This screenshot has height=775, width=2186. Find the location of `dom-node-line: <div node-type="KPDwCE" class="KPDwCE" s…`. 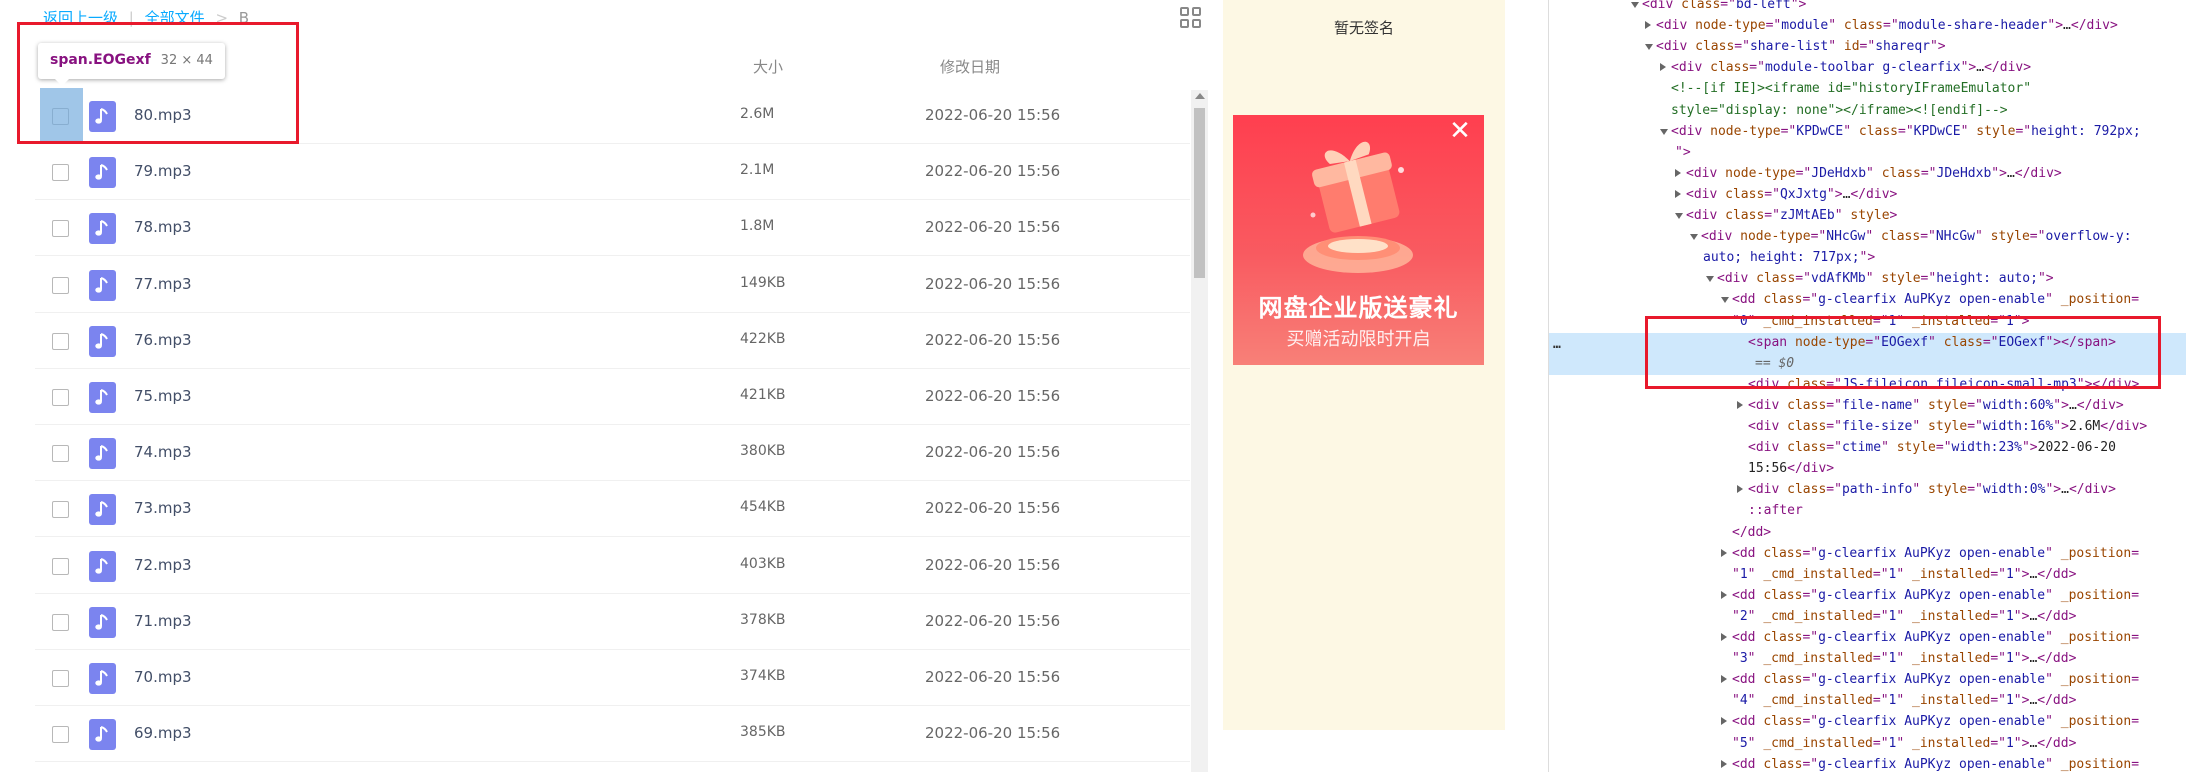

dom-node-line: <div node-type="KPDwCE" class="KPDwCE" s… is located at coordinates (1906, 131).